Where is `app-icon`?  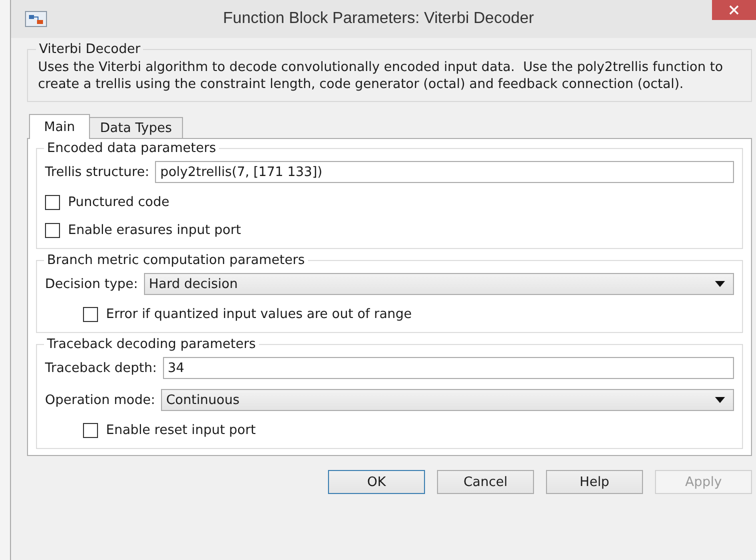
app-icon is located at coordinates (36, 19).